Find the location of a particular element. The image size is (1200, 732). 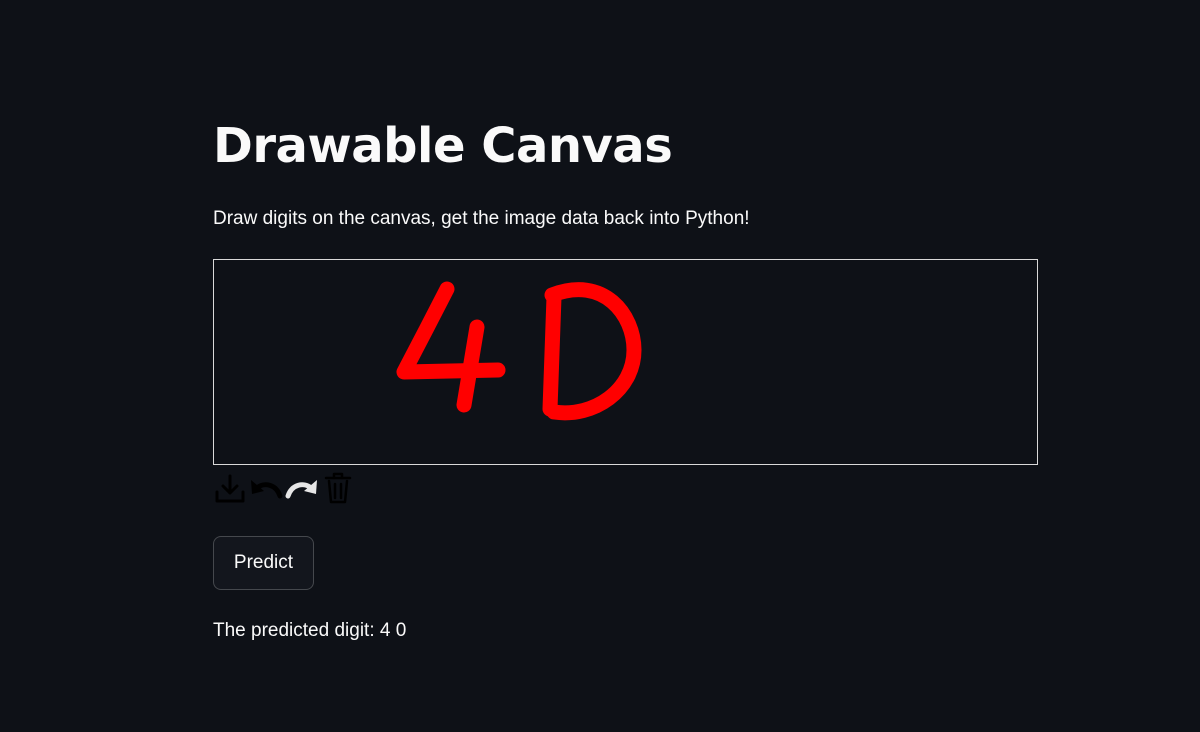

canvas-toolbar is located at coordinates (284, 488).